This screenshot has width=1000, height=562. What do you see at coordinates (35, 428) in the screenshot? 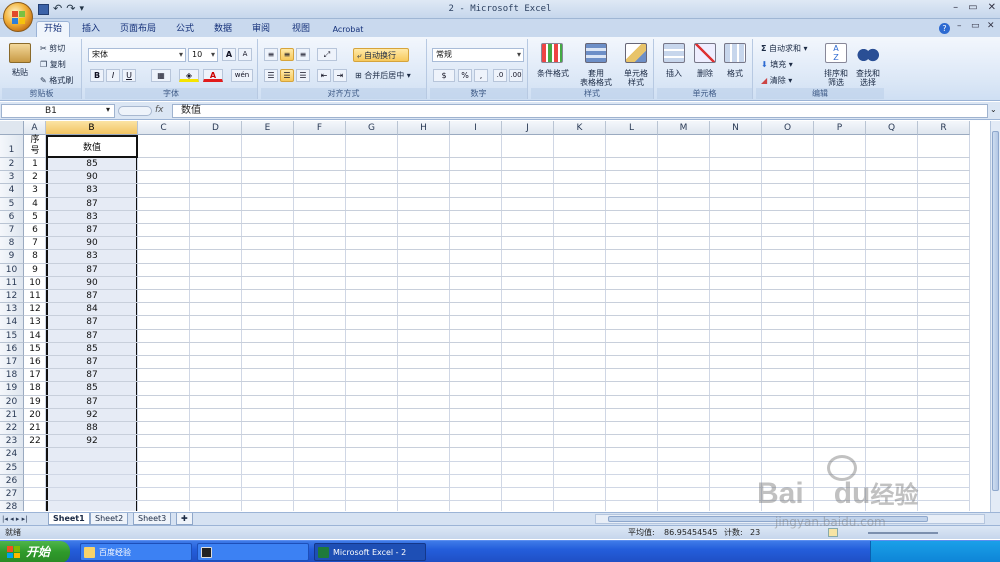
I see `cell-seq: 21` at bounding box center [35, 428].